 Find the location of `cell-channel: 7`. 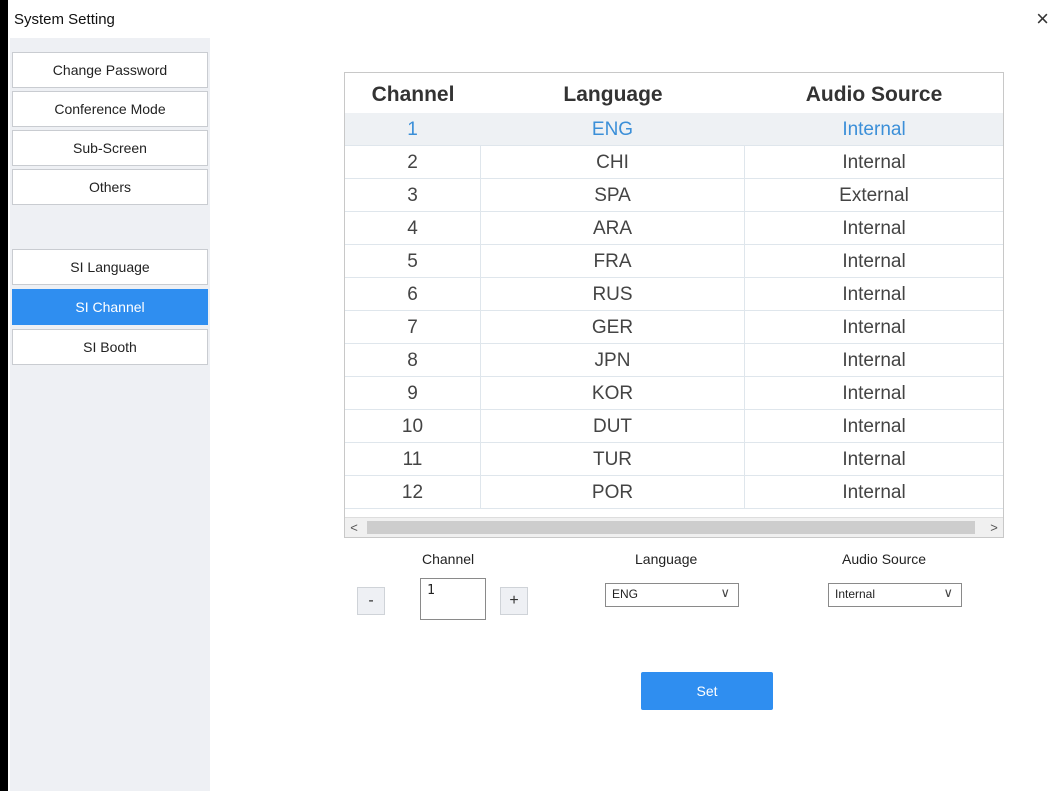

cell-channel: 7 is located at coordinates (413, 327).